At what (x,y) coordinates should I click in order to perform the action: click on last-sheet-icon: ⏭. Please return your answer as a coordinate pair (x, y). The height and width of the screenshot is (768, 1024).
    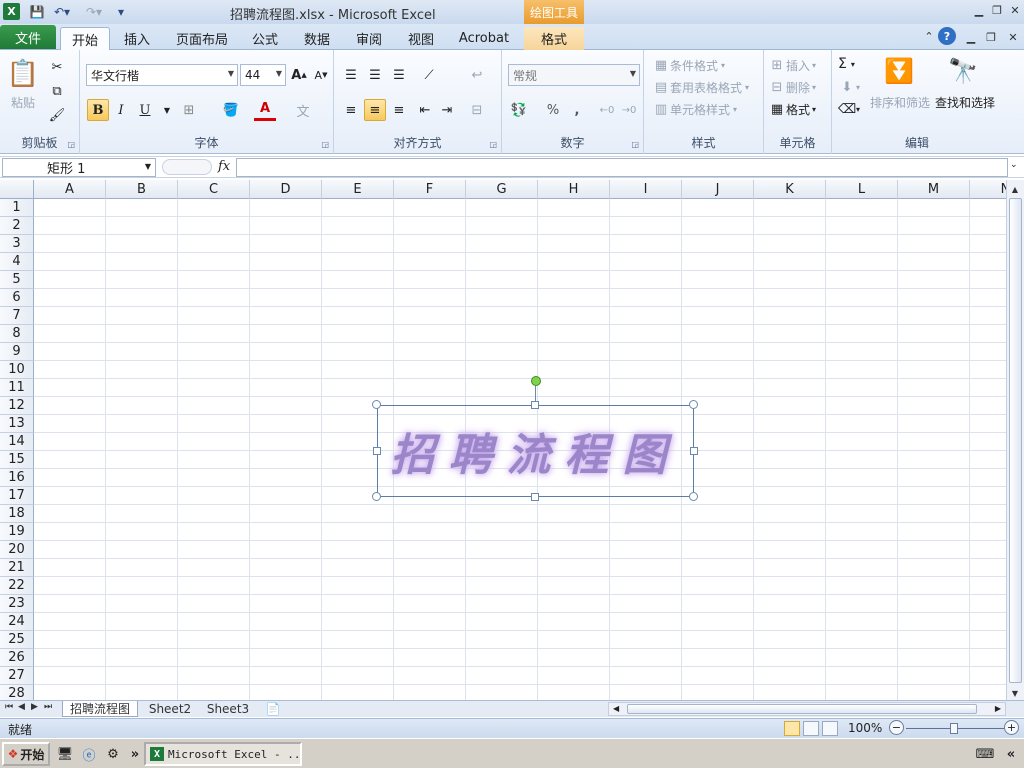
    Looking at the image, I should click on (48, 707).